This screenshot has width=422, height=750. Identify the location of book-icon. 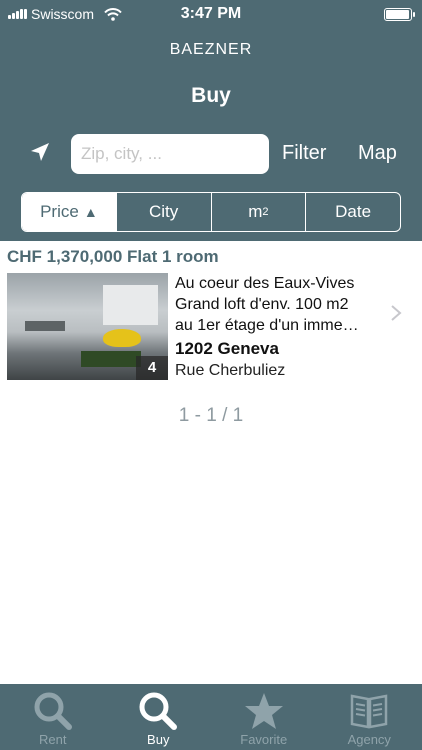
(369, 711).